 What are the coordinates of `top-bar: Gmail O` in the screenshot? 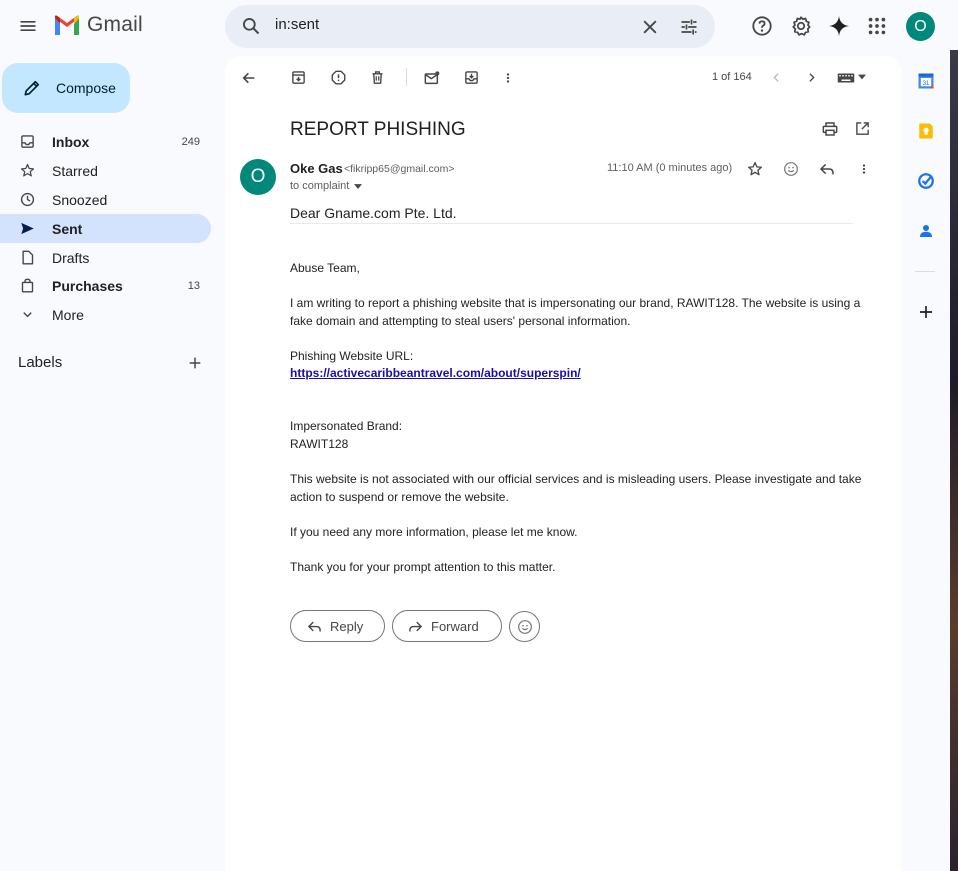 It's located at (479, 28).